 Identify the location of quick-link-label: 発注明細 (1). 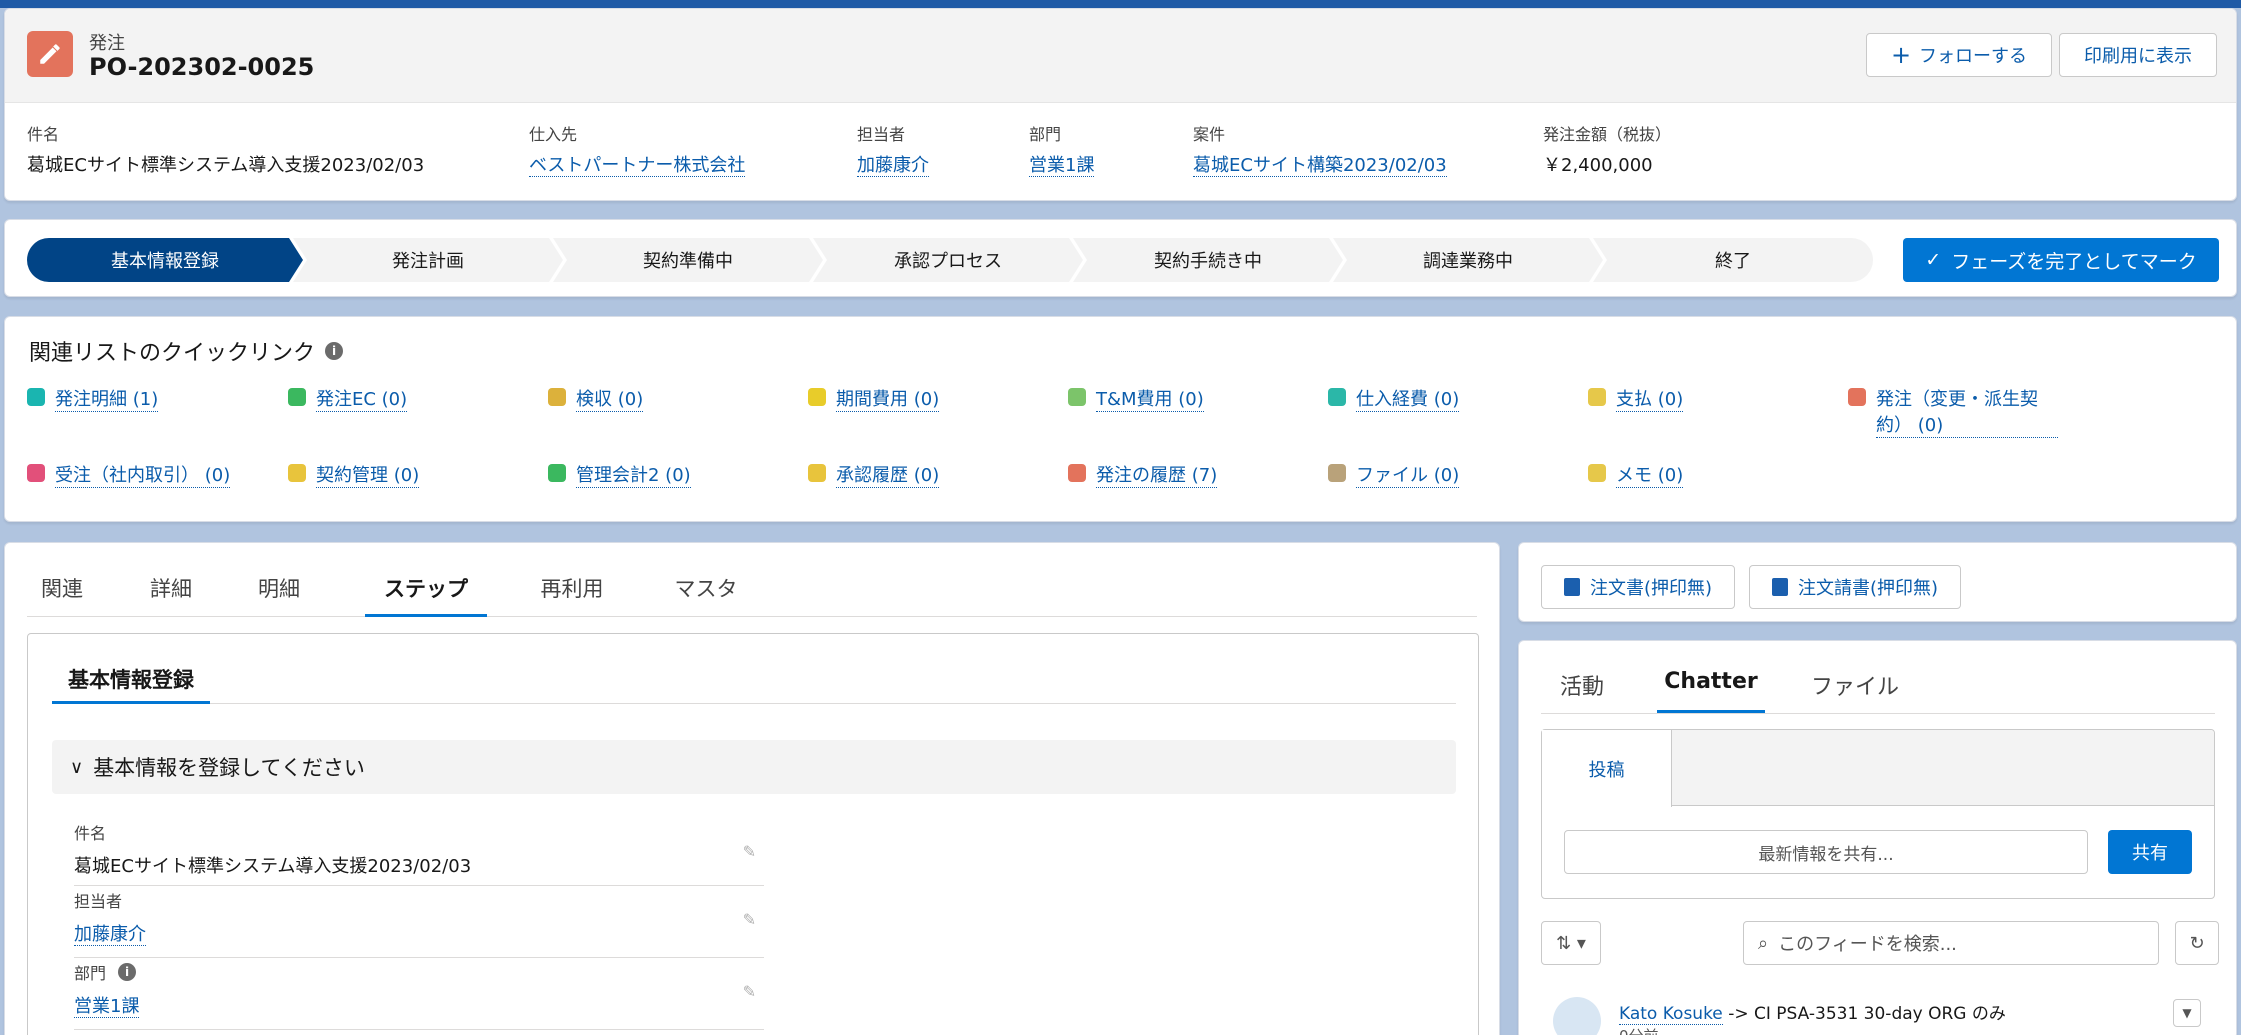
(107, 398).